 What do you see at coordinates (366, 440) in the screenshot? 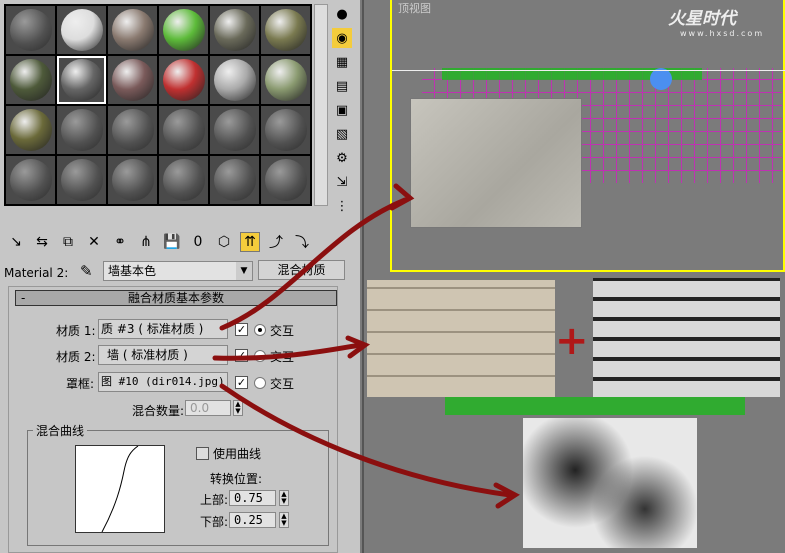
I see `arrow-mask` at bounding box center [366, 440].